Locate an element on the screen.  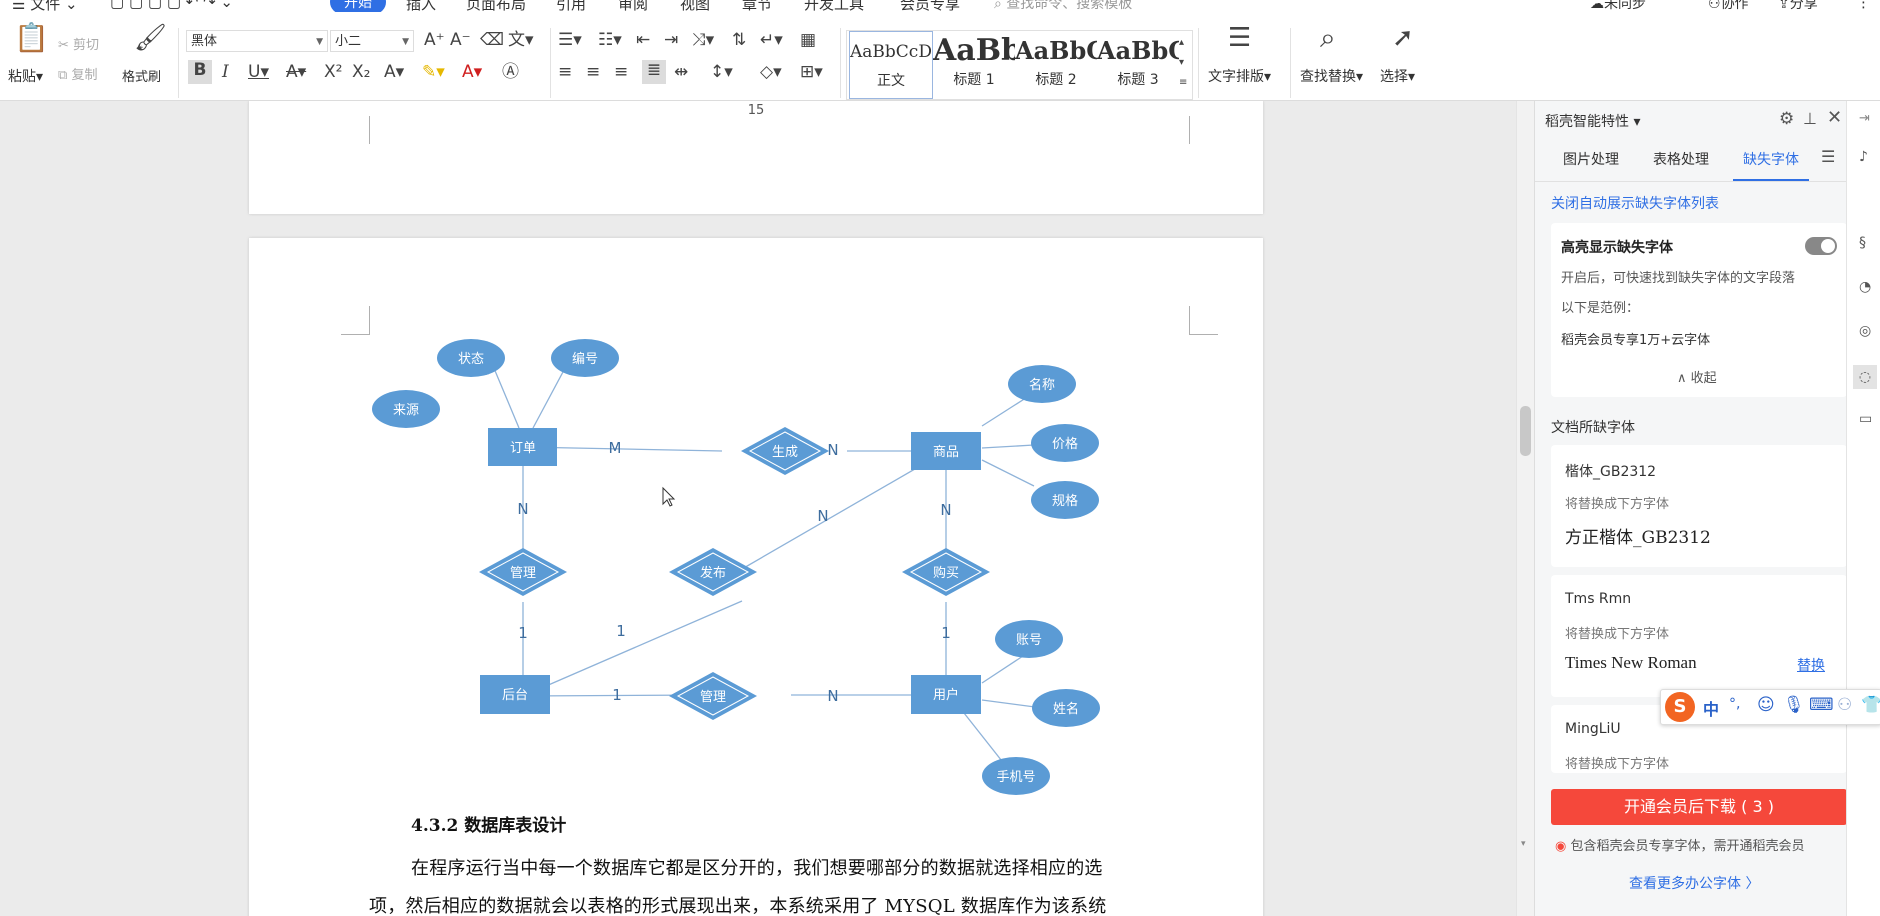
keyboard-icon: ⌨ is located at coordinates (1821, 705).